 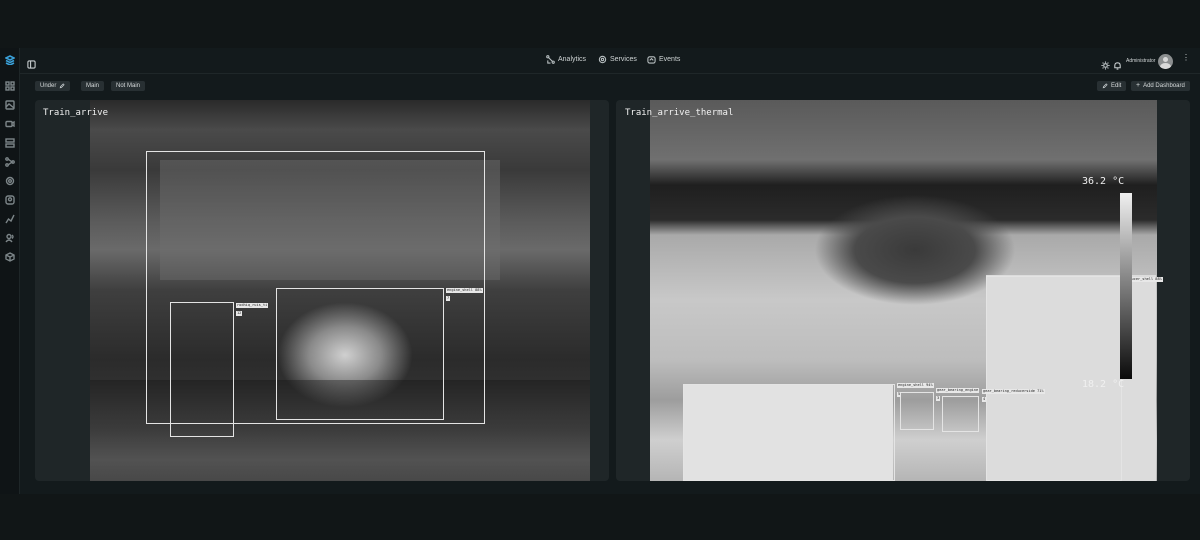 I want to click on add-dashboard-button: + Add Dashboard, so click(x=1160, y=86).